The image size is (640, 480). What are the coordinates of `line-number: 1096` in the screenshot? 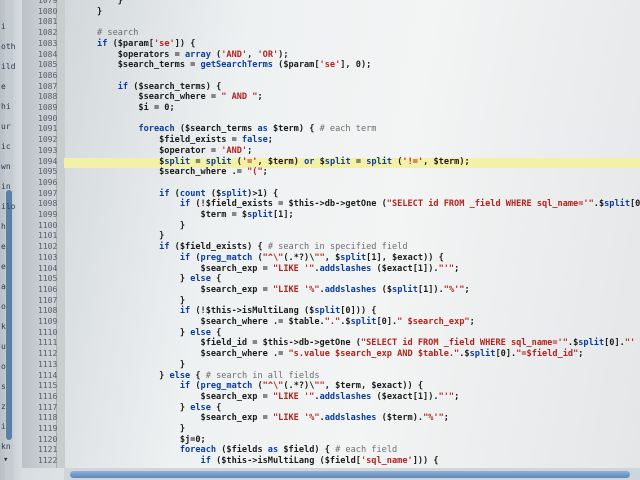 It's located at (48, 182).